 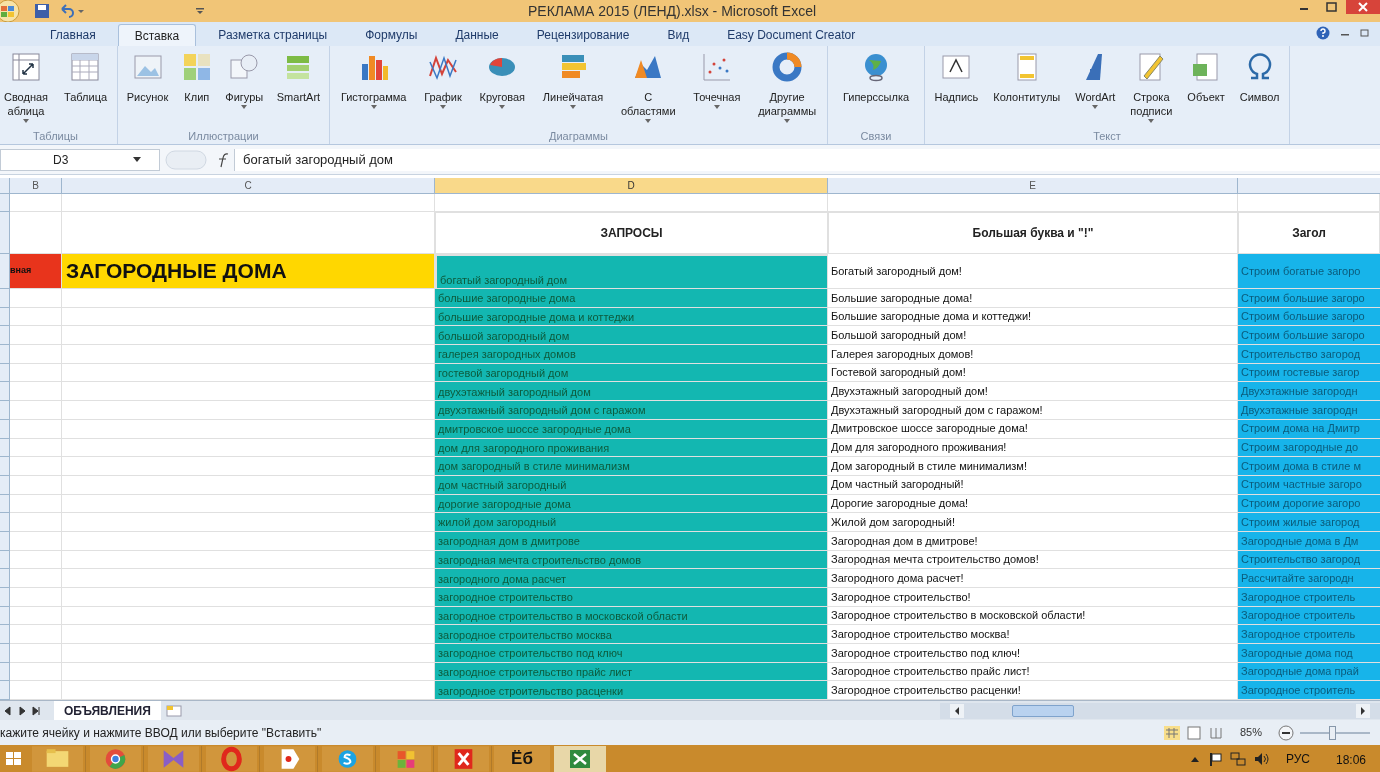 What do you see at coordinates (391, 35) in the screenshot?
I see `ribbon-tab: Формулы` at bounding box center [391, 35].